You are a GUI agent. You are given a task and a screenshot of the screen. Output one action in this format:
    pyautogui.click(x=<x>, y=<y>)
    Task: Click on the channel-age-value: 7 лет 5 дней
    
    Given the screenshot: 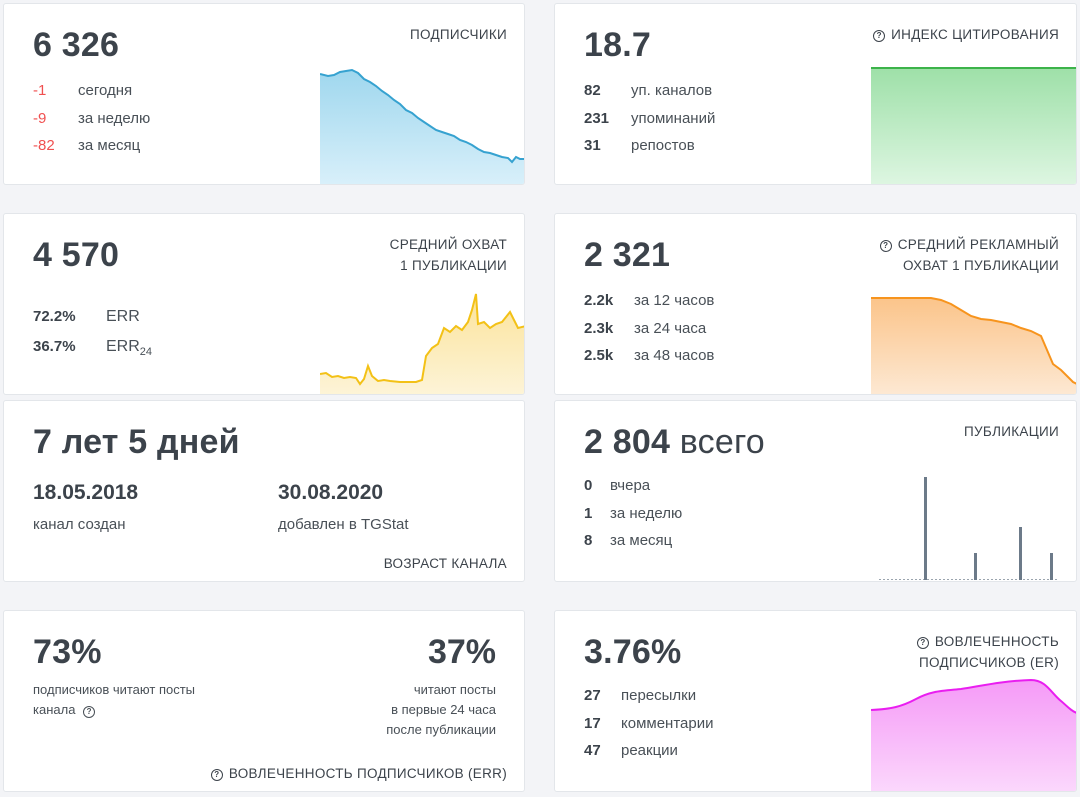 What is the action you would take?
    pyautogui.click(x=136, y=442)
    